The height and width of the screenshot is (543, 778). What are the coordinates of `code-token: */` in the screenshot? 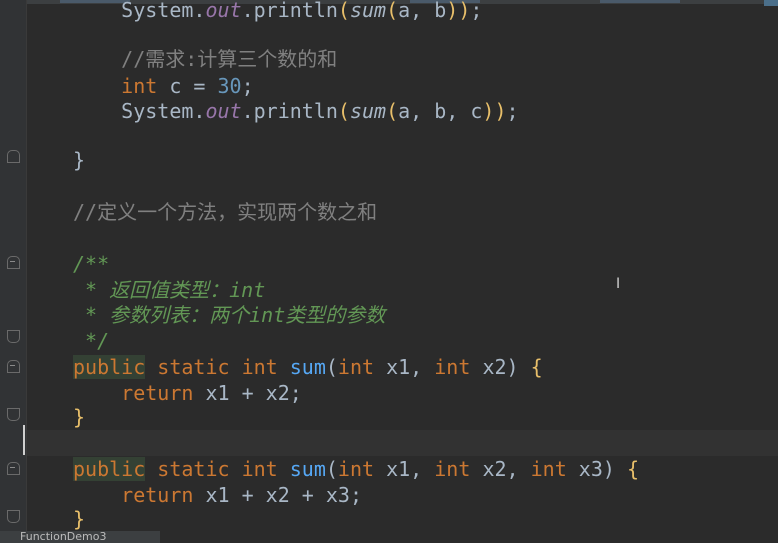 It's located at (91, 341).